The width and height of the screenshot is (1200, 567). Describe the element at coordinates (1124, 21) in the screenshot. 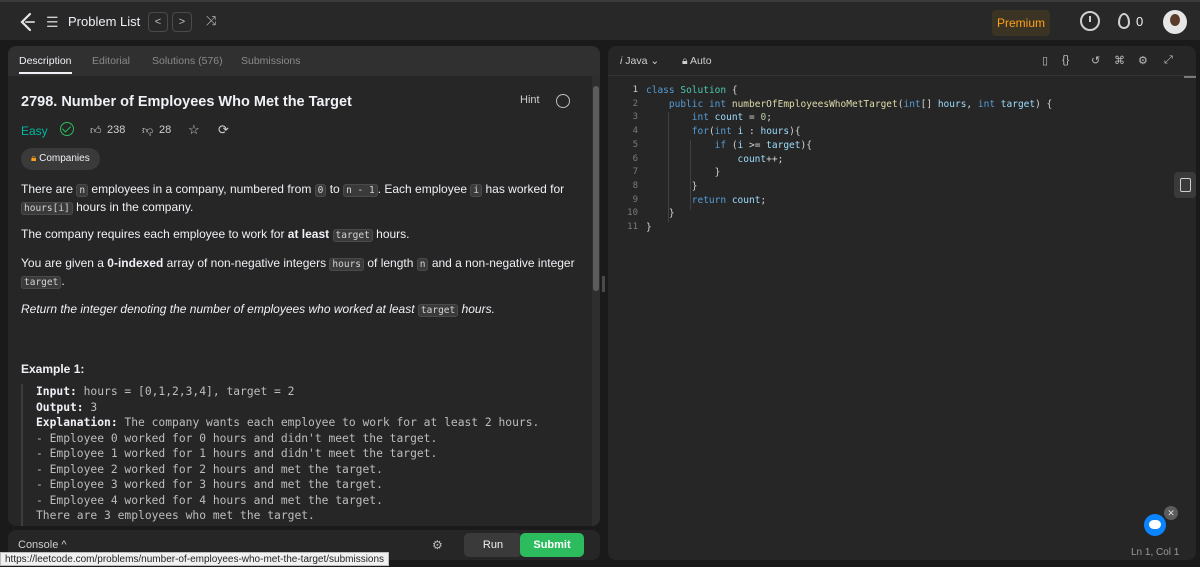

I see `streak-icon` at that location.